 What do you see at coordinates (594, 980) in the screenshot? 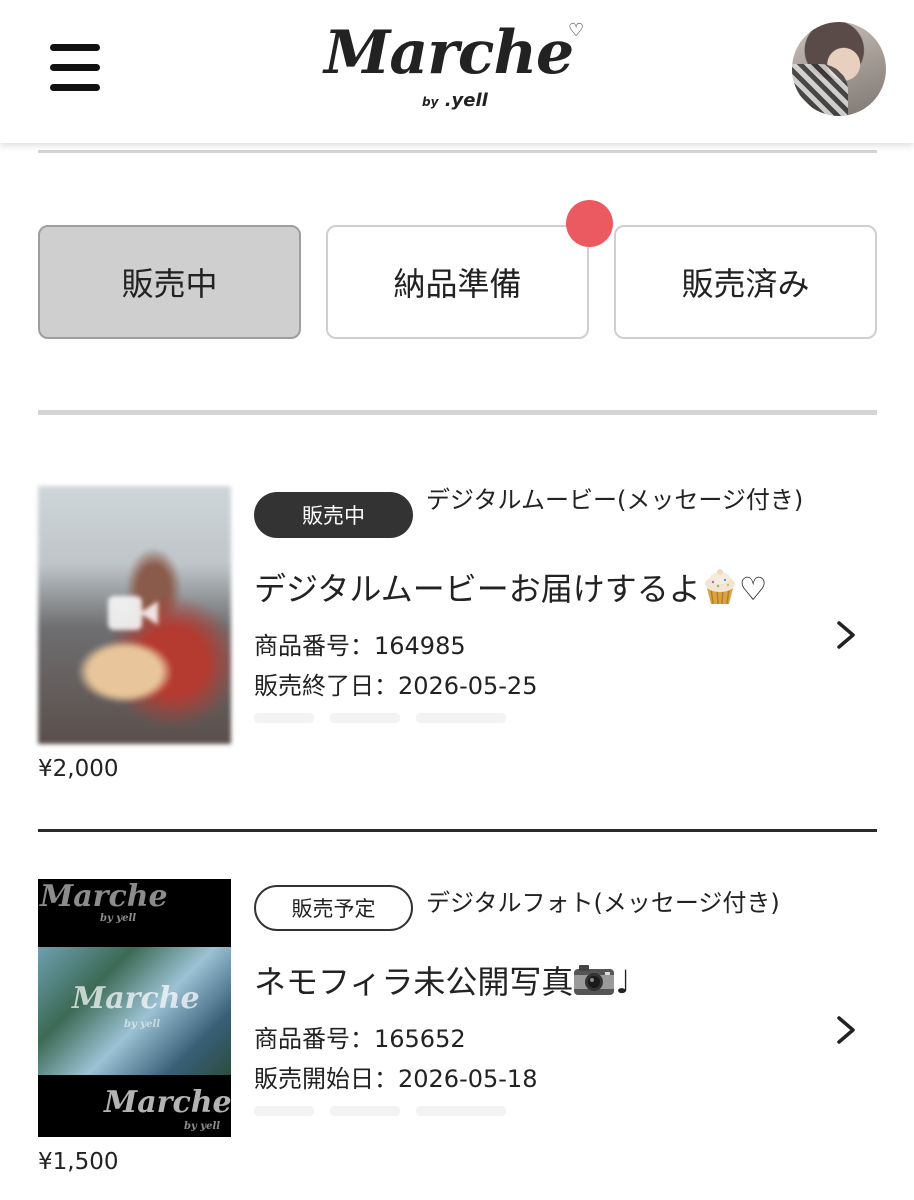
I see `camera-icon` at bounding box center [594, 980].